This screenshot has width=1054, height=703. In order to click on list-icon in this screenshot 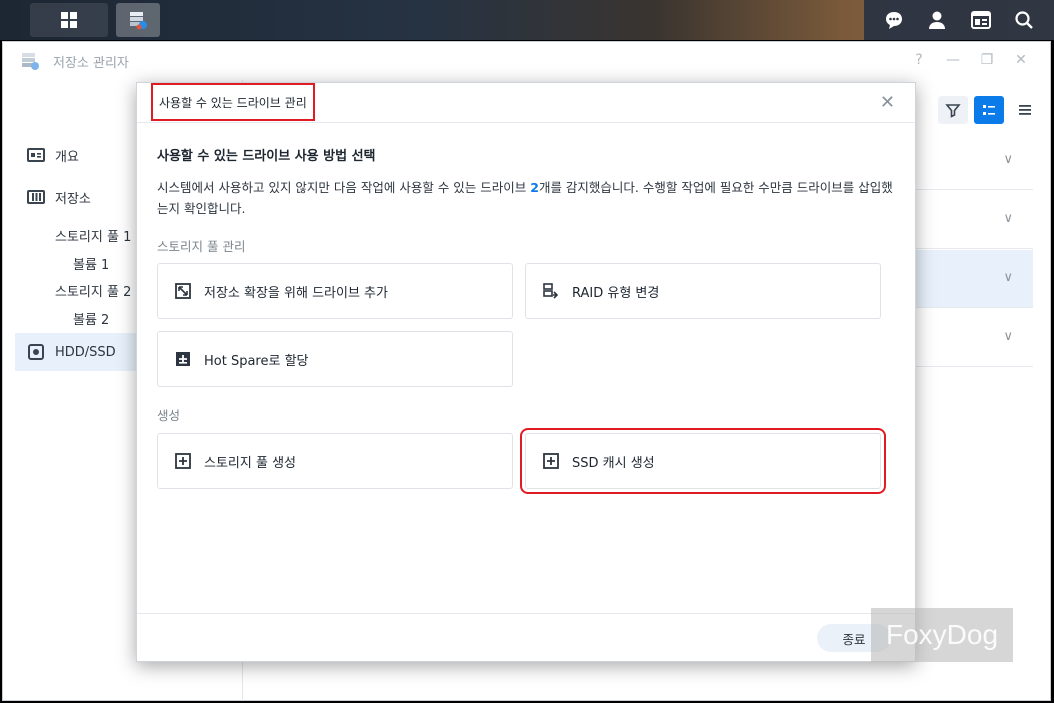, I will do `click(1025, 110)`.